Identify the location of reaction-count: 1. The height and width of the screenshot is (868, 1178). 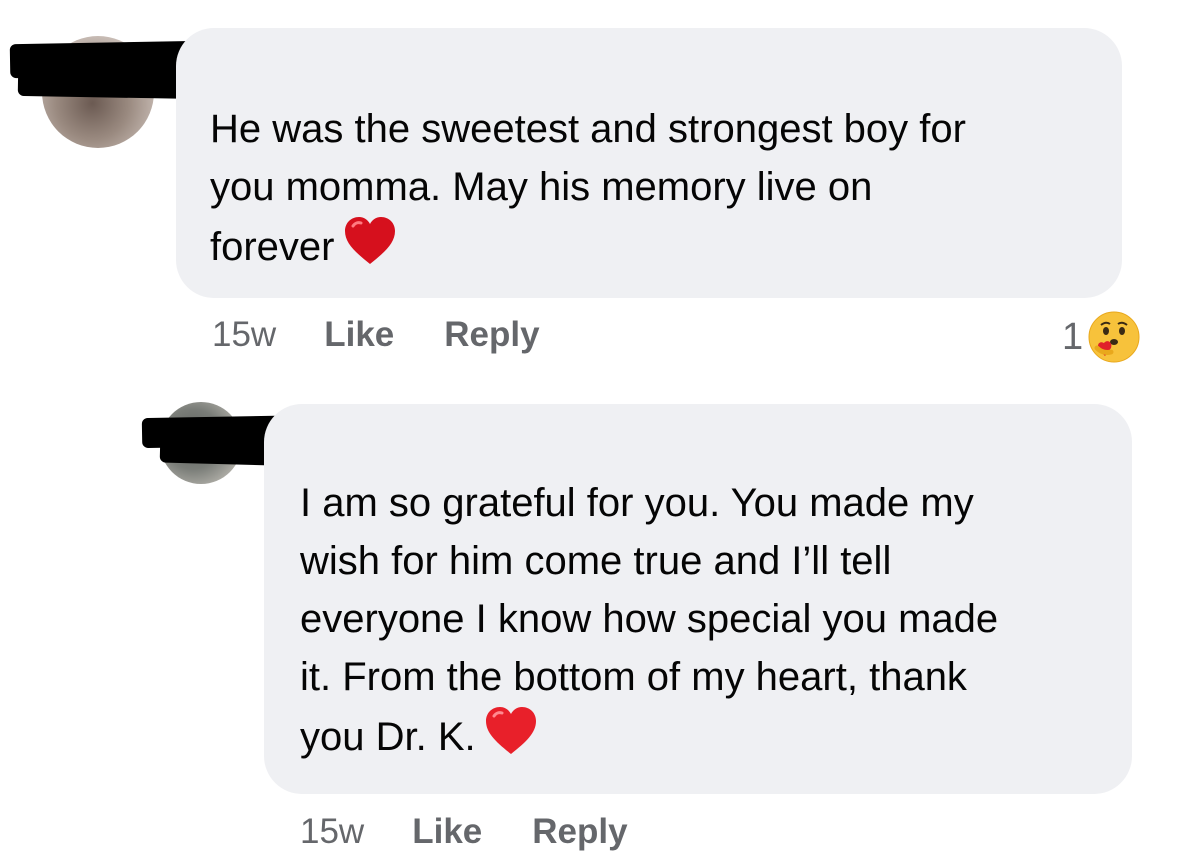
(1073, 336).